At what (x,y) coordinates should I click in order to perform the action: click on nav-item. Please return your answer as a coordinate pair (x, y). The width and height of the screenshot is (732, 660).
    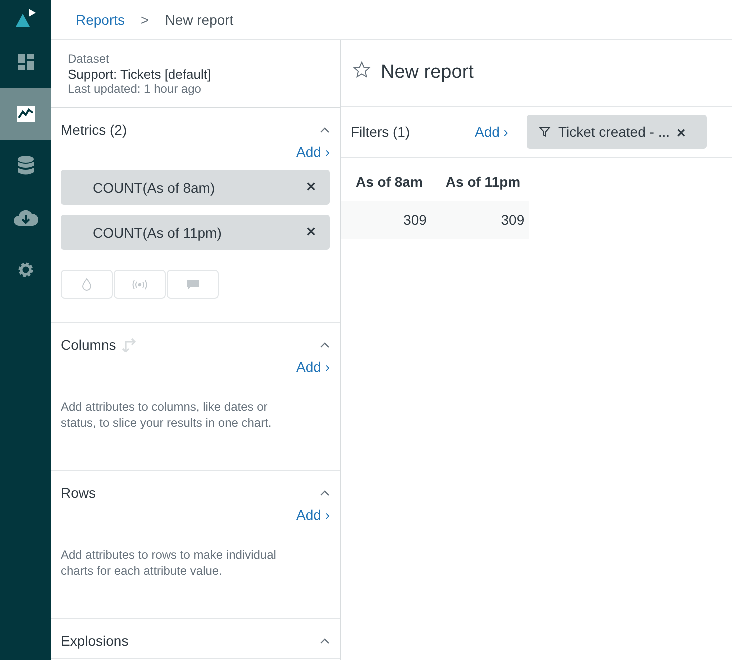
    Looking at the image, I should click on (25, 114).